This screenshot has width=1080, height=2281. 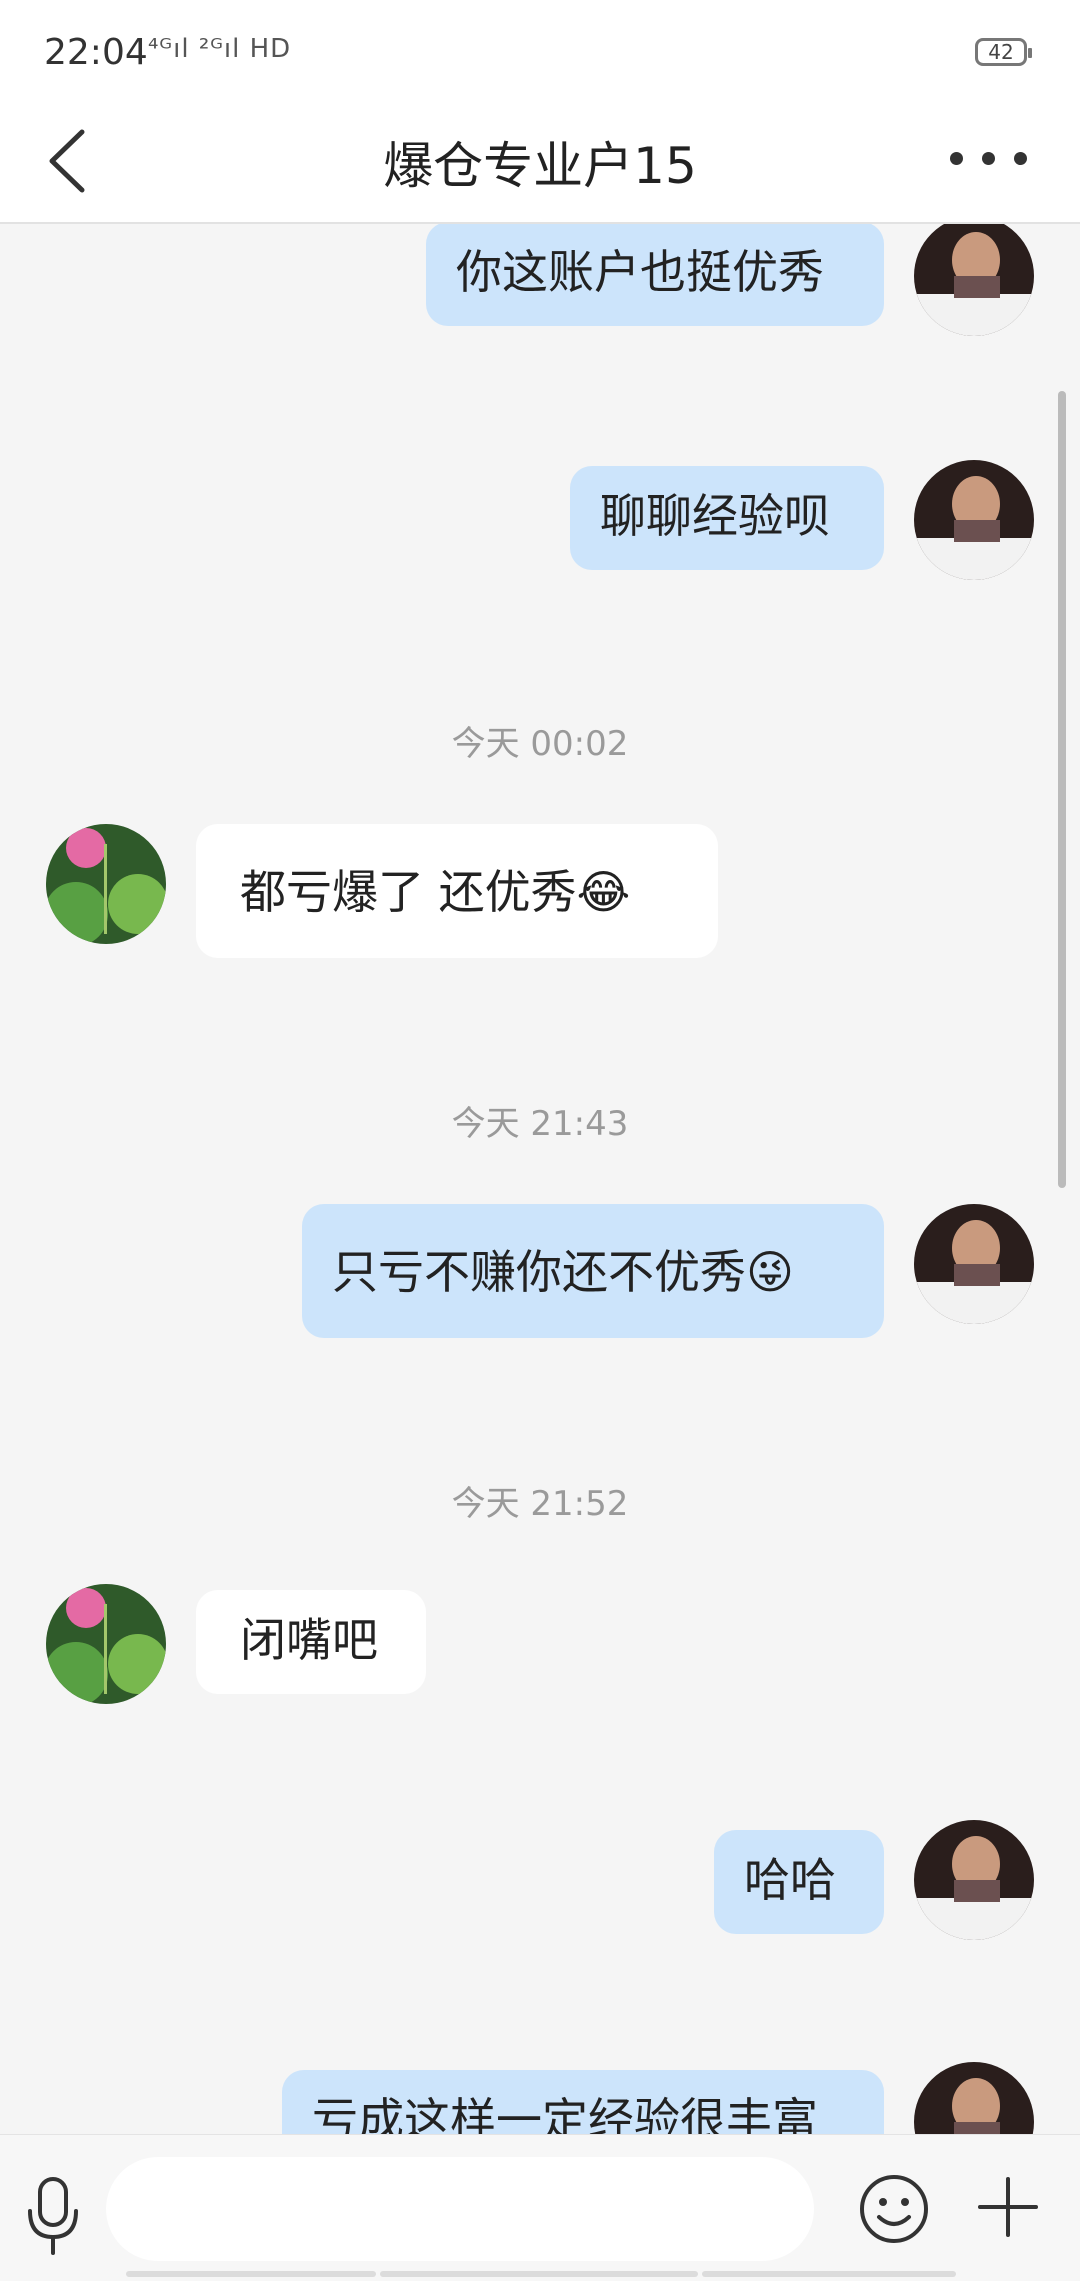 I want to click on timestamp: 今天 00:02, so click(x=540, y=744).